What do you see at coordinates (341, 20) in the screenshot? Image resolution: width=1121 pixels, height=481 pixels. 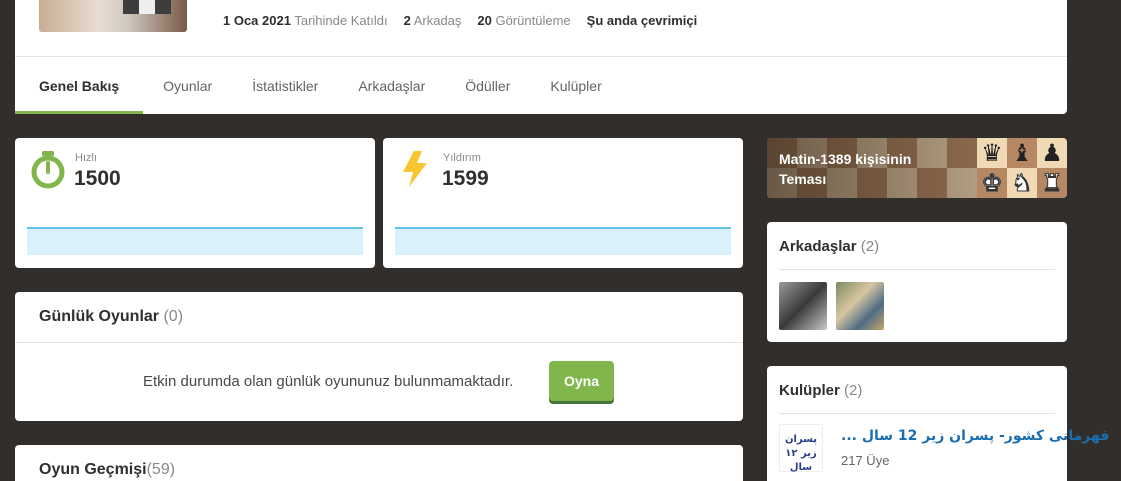 I see `joined-label: Tarihinde Katıldı` at bounding box center [341, 20].